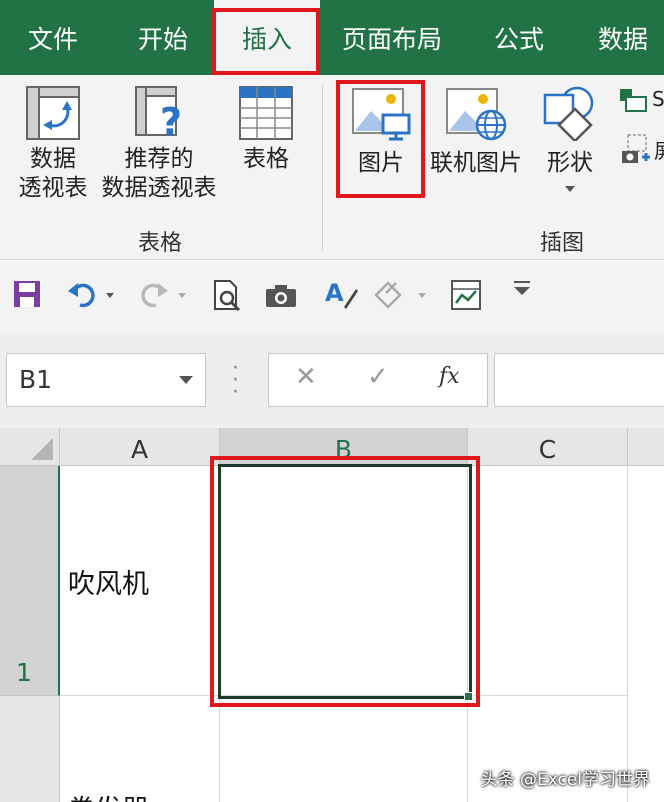 This screenshot has height=802, width=664. Describe the element at coordinates (108, 584) in the screenshot. I see `cell-a1-text: 吹风机` at that location.